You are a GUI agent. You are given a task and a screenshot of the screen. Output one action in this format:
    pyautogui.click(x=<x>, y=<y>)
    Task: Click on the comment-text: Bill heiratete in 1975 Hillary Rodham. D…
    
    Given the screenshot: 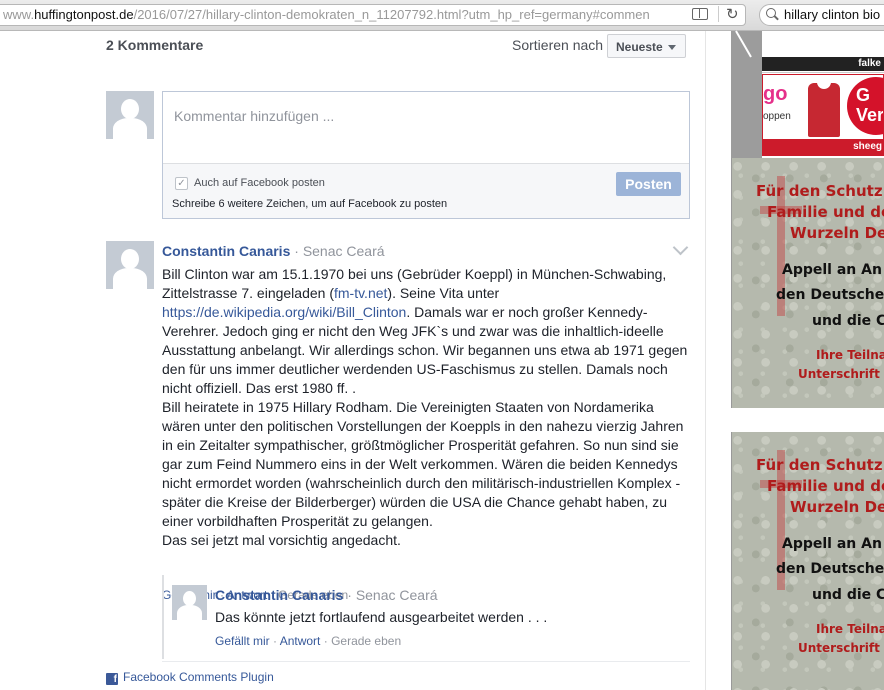 What is the action you would take?
    pyautogui.click(x=423, y=464)
    